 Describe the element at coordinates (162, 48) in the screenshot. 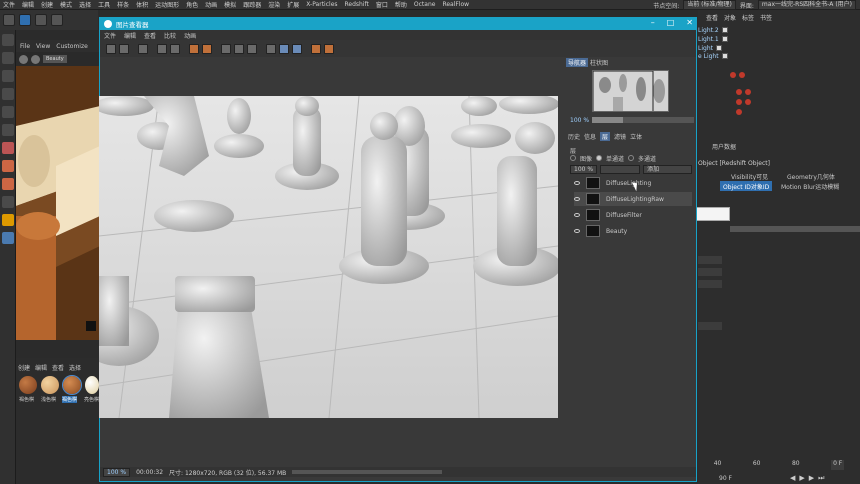

I see `render-view-icon` at that location.